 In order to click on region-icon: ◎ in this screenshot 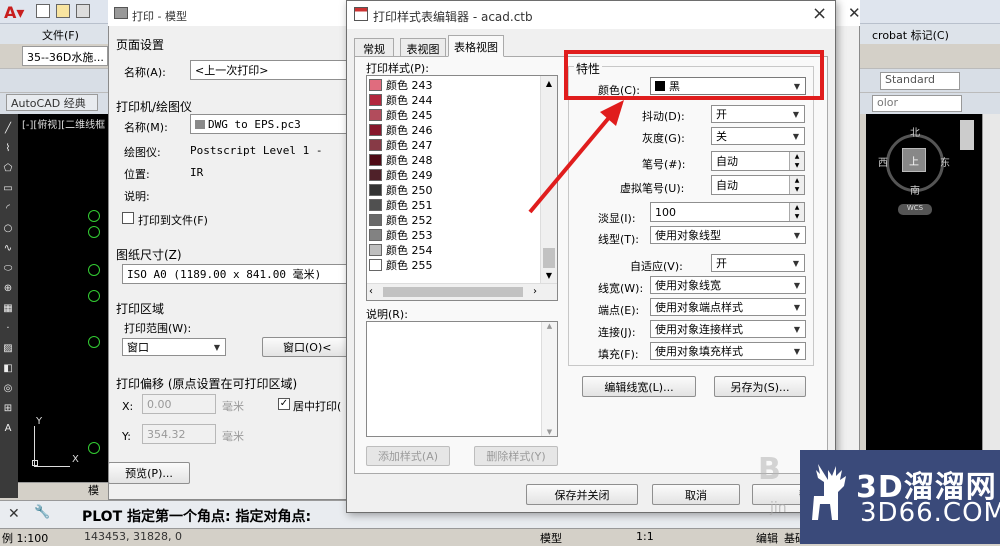, I will do `click(8, 388)`.